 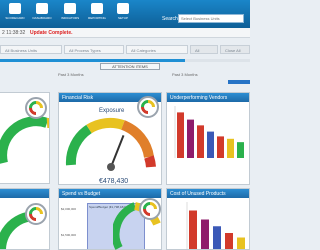 I want to click on left-gauge-panel, so click(x=25, y=138).